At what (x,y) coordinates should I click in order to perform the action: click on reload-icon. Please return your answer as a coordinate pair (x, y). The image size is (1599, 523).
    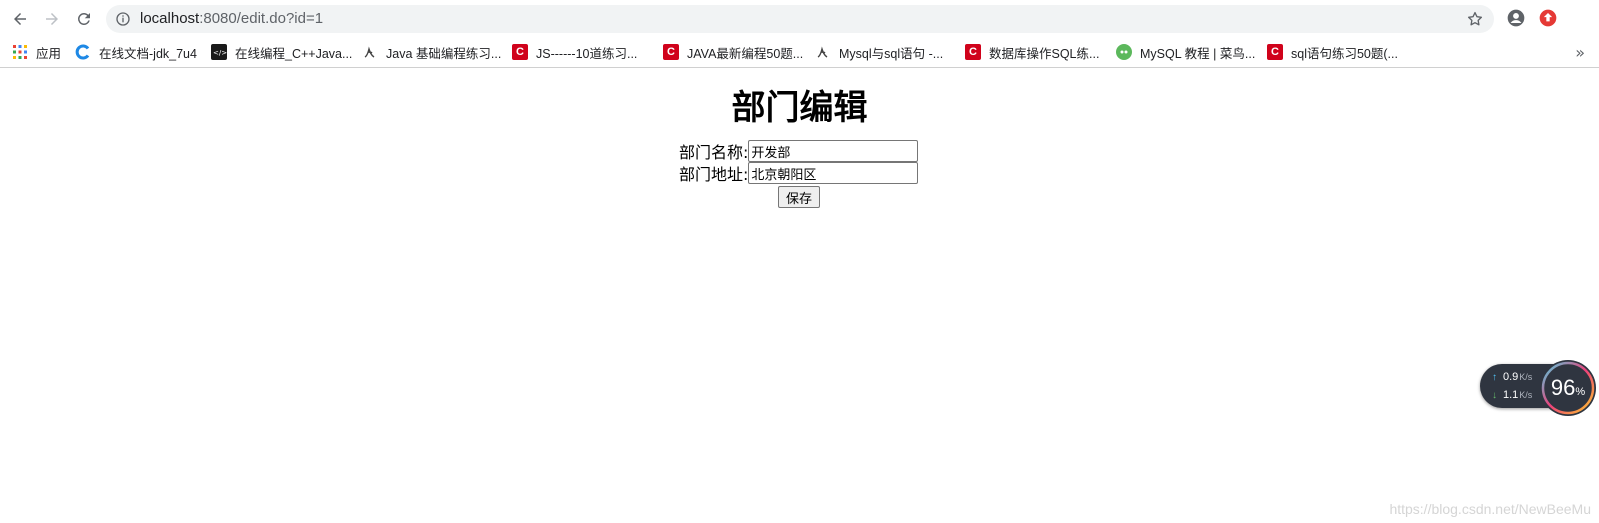
    Looking at the image, I should click on (83, 18).